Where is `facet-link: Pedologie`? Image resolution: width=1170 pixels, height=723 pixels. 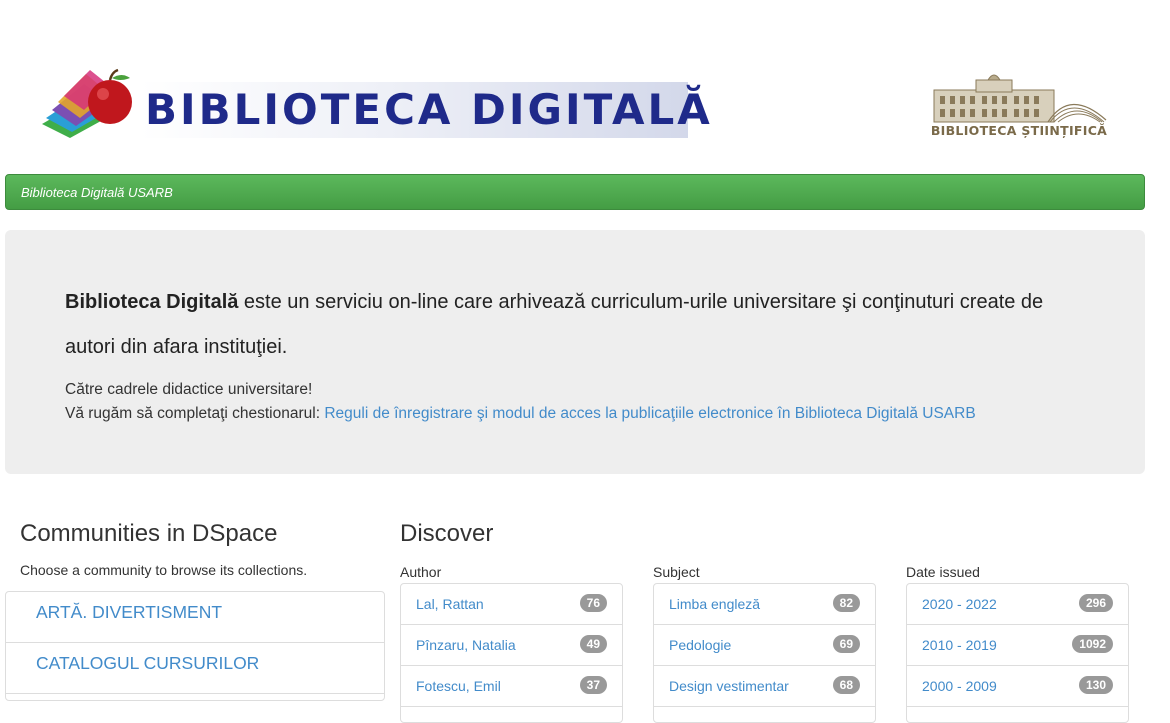
facet-link: Pedologie is located at coordinates (700, 645).